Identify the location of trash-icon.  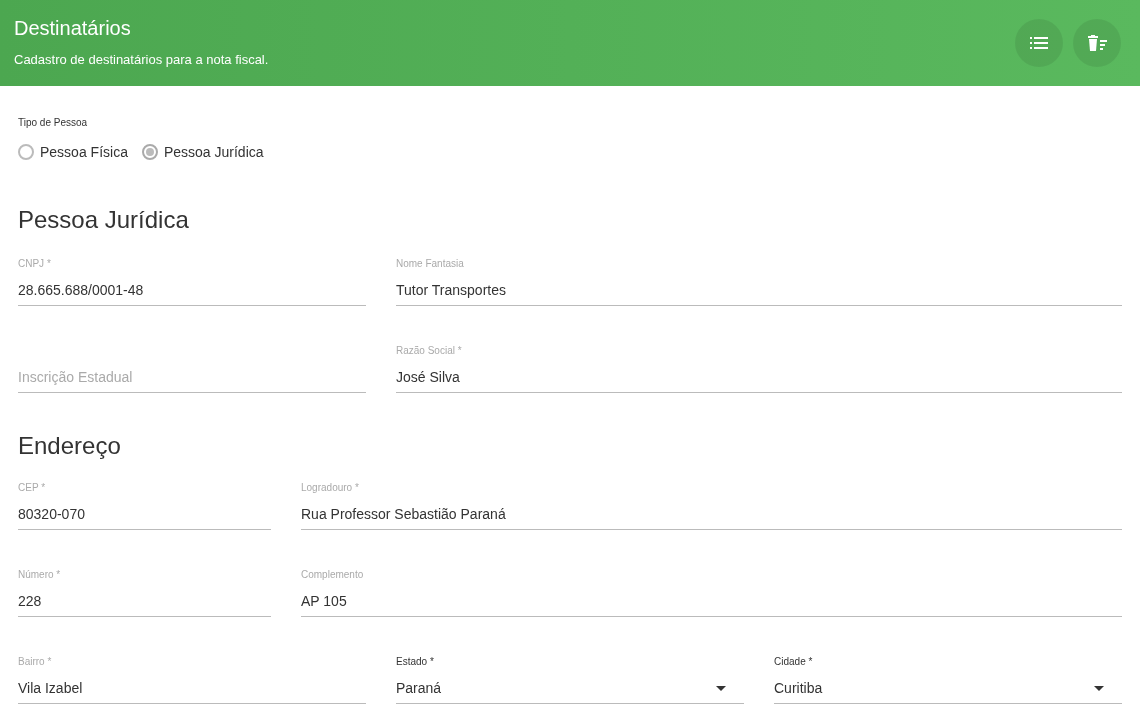
(1097, 43).